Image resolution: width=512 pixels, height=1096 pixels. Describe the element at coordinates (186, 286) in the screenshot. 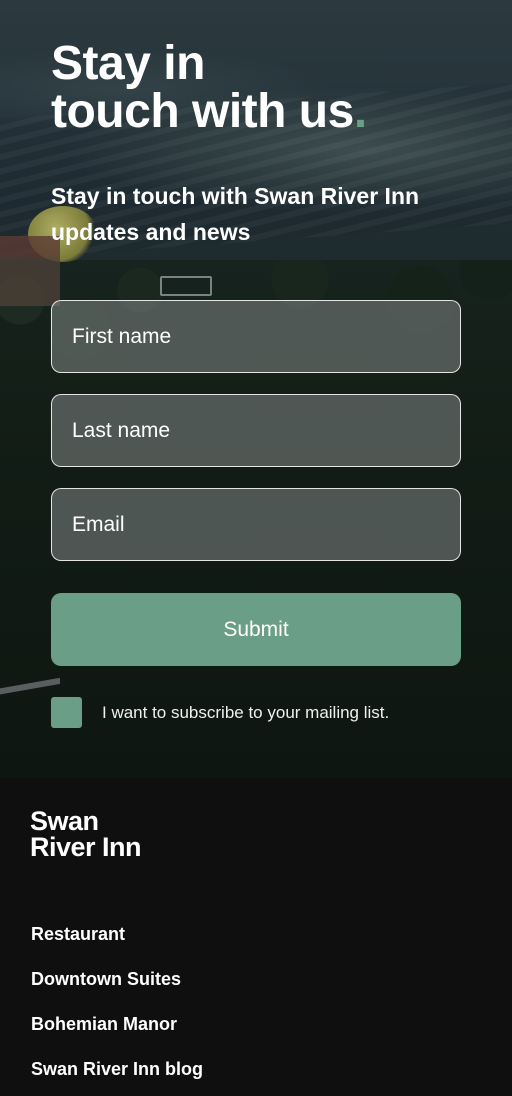

I see `dock` at that location.